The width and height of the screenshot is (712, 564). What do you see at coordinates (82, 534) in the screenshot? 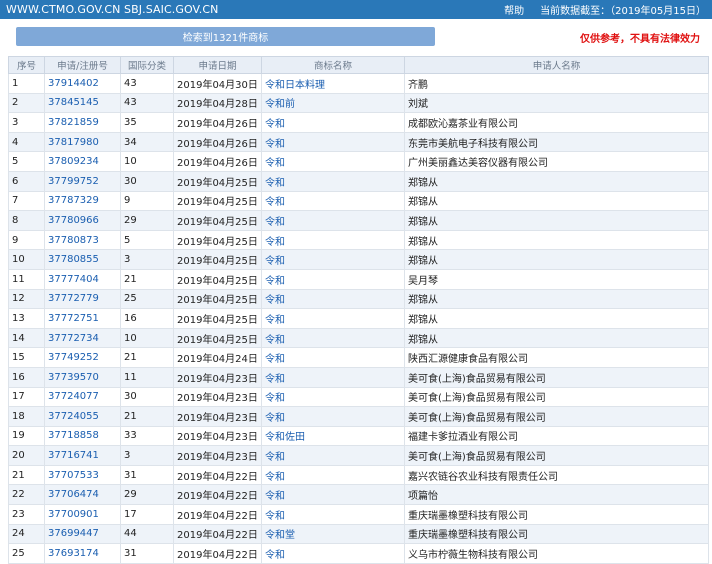
I see `cell-reg-number: 37699447` at bounding box center [82, 534].